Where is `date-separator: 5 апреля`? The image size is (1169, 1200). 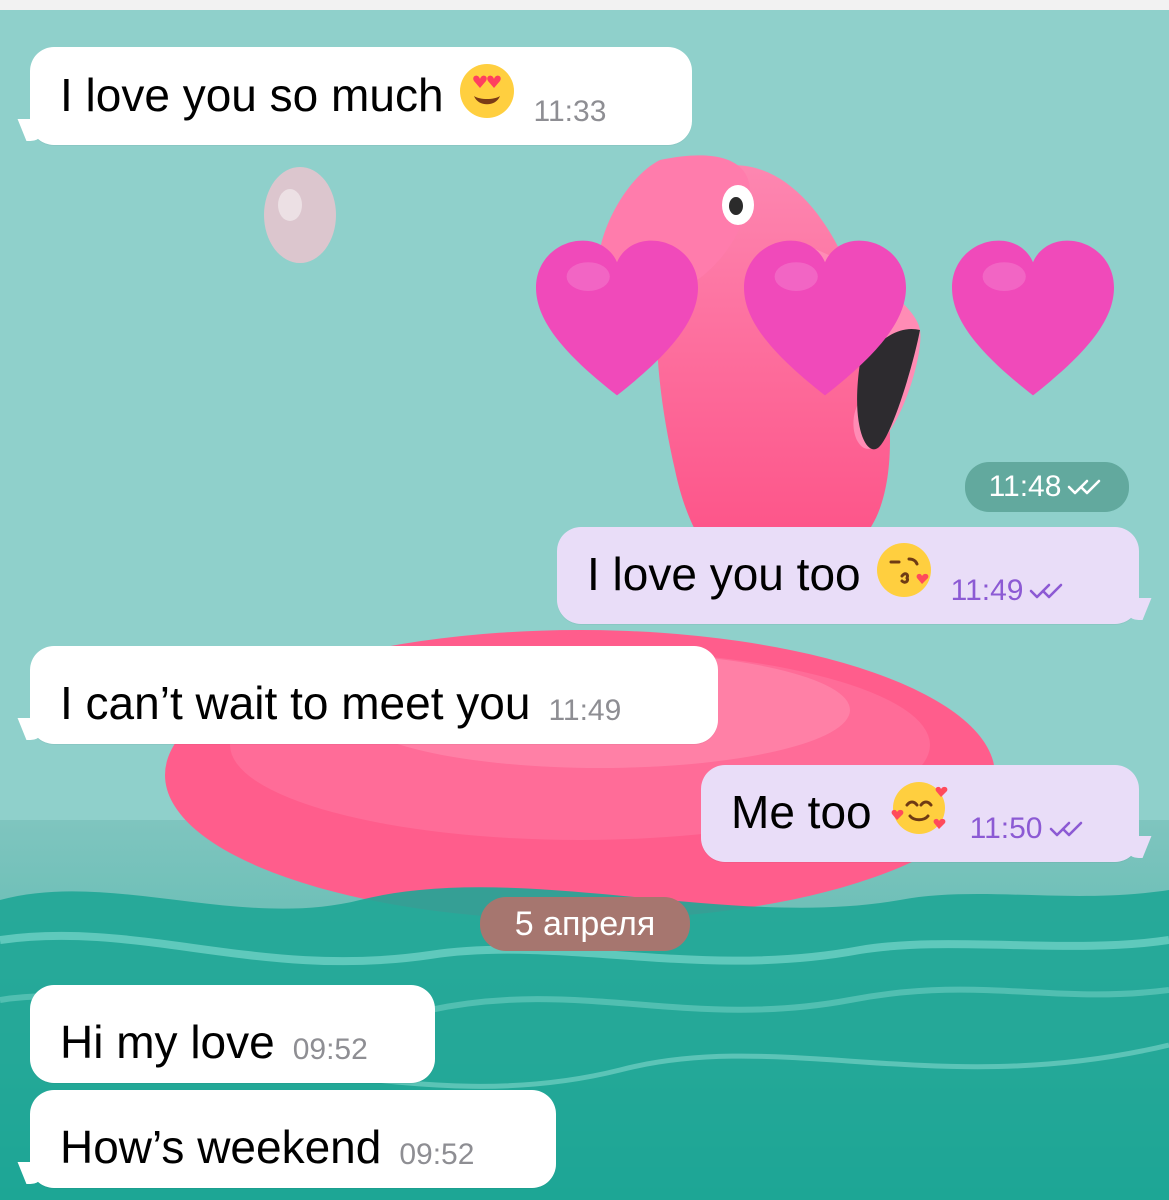 date-separator: 5 апреля is located at coordinates (585, 924).